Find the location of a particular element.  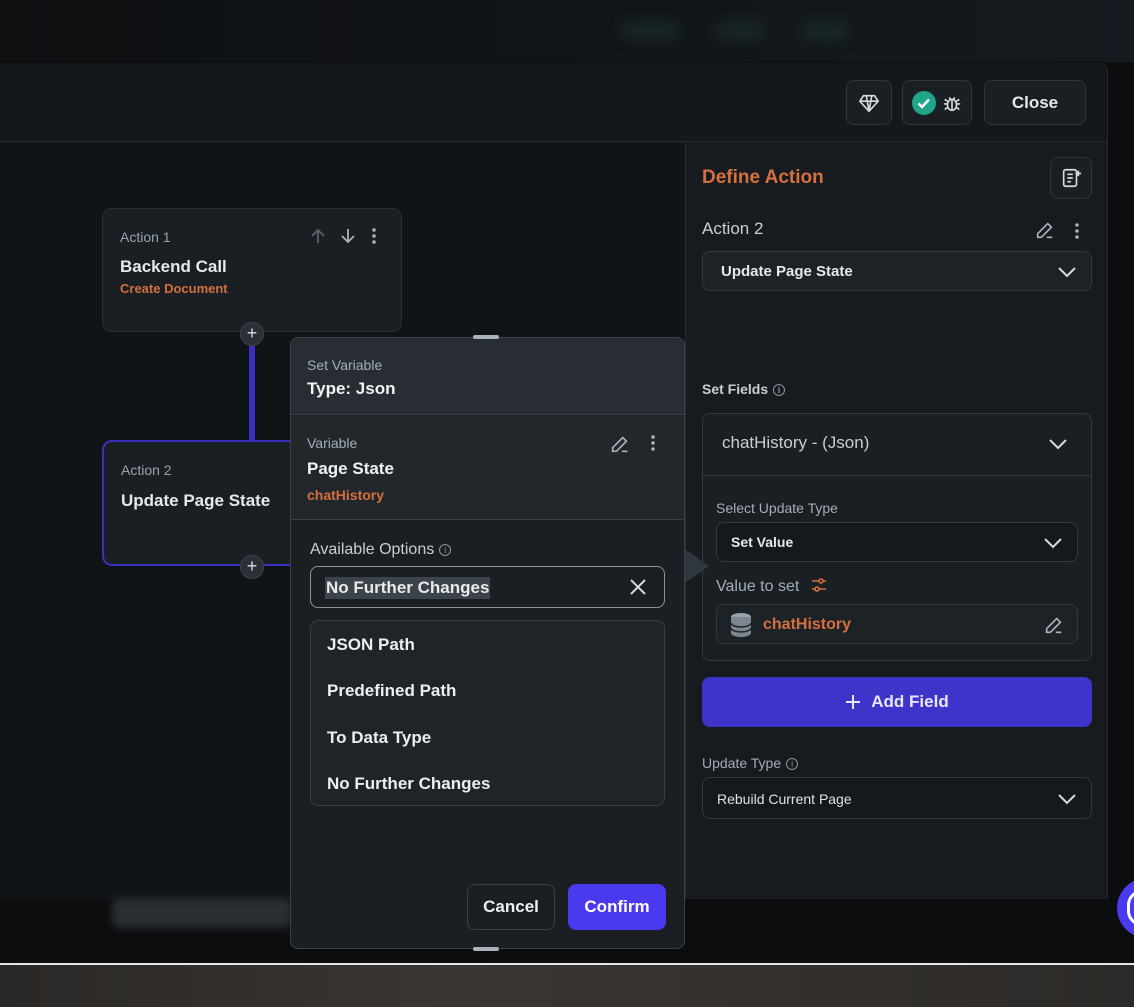

validate-debug-button is located at coordinates (937, 102).